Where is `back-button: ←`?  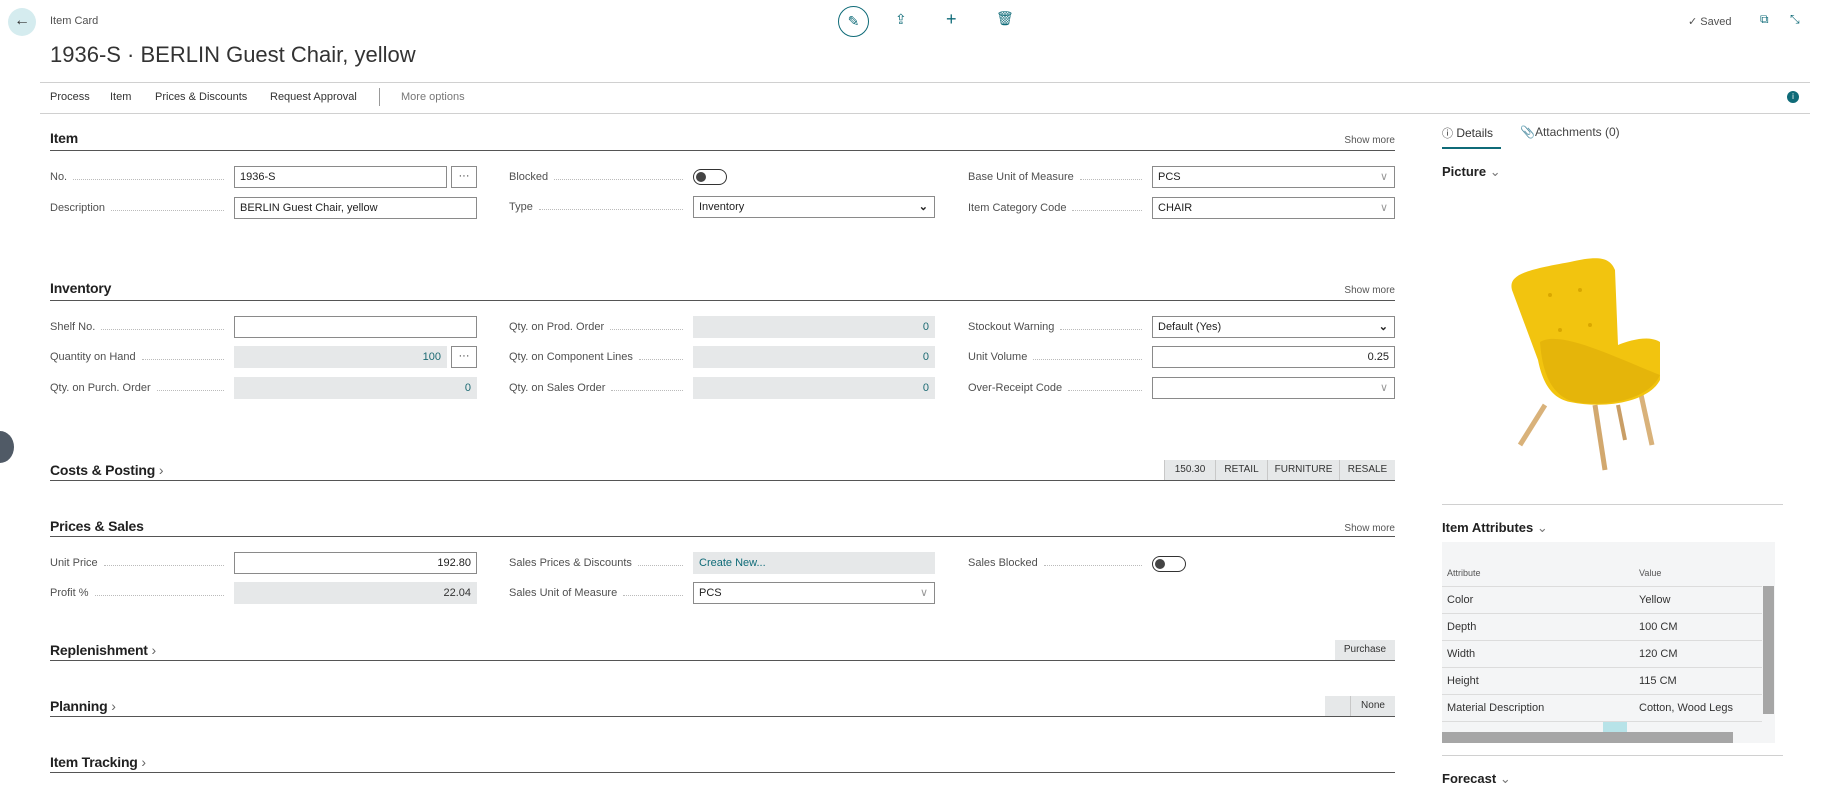
back-button: ← is located at coordinates (22, 22).